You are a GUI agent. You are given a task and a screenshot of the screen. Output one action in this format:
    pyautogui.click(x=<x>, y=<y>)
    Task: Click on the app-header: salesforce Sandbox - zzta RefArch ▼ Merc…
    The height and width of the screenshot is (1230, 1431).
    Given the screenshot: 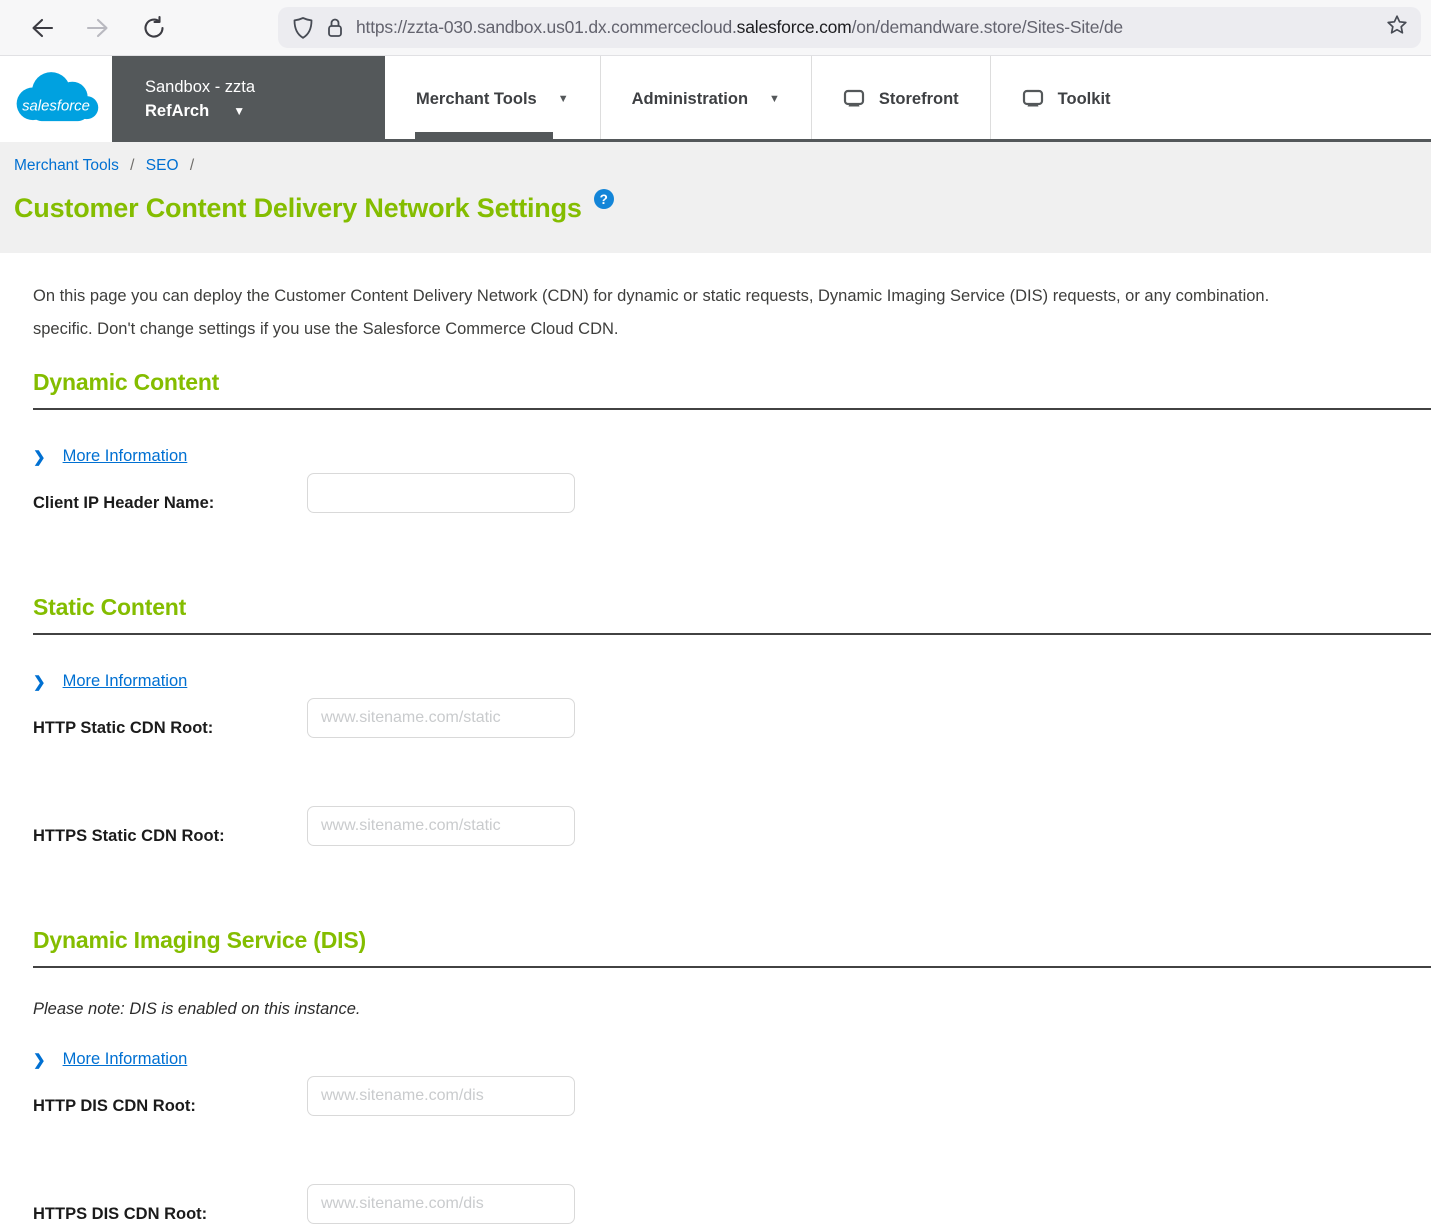 What is the action you would take?
    pyautogui.click(x=715, y=99)
    